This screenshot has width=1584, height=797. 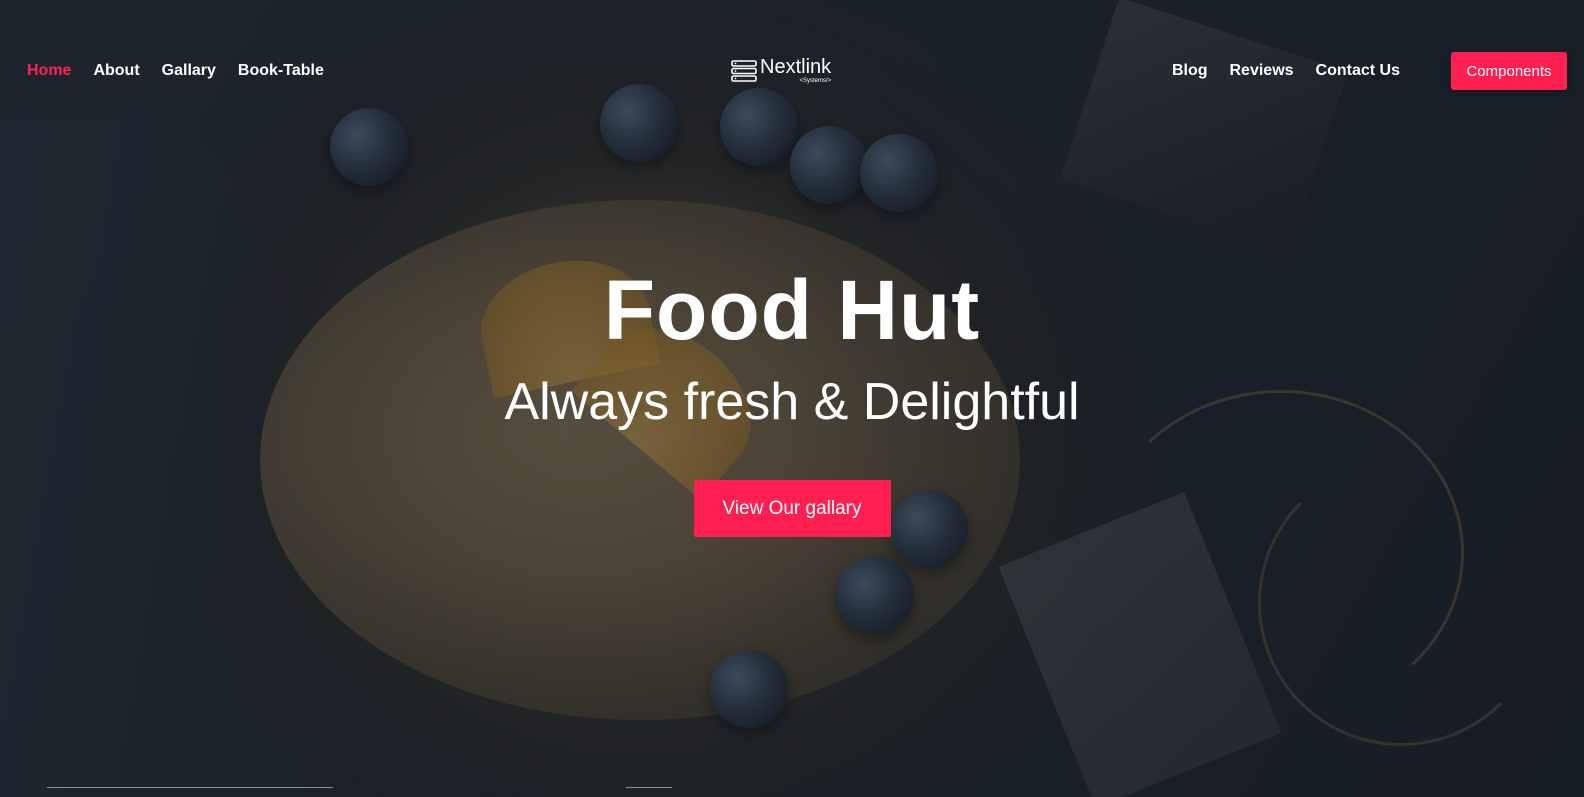 I want to click on divider, so click(x=649, y=787).